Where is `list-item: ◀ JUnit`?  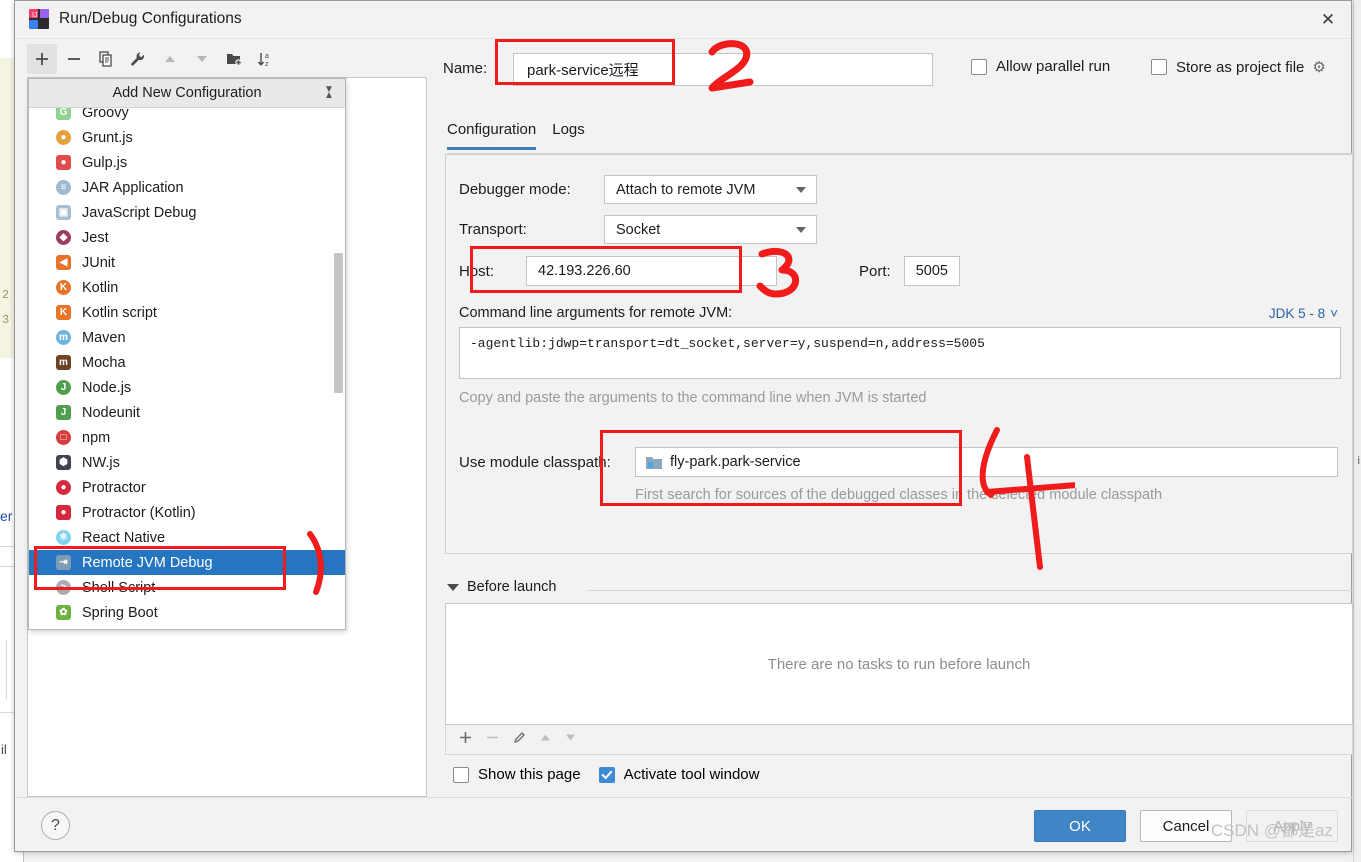
list-item: ◀ JUnit is located at coordinates (187, 262).